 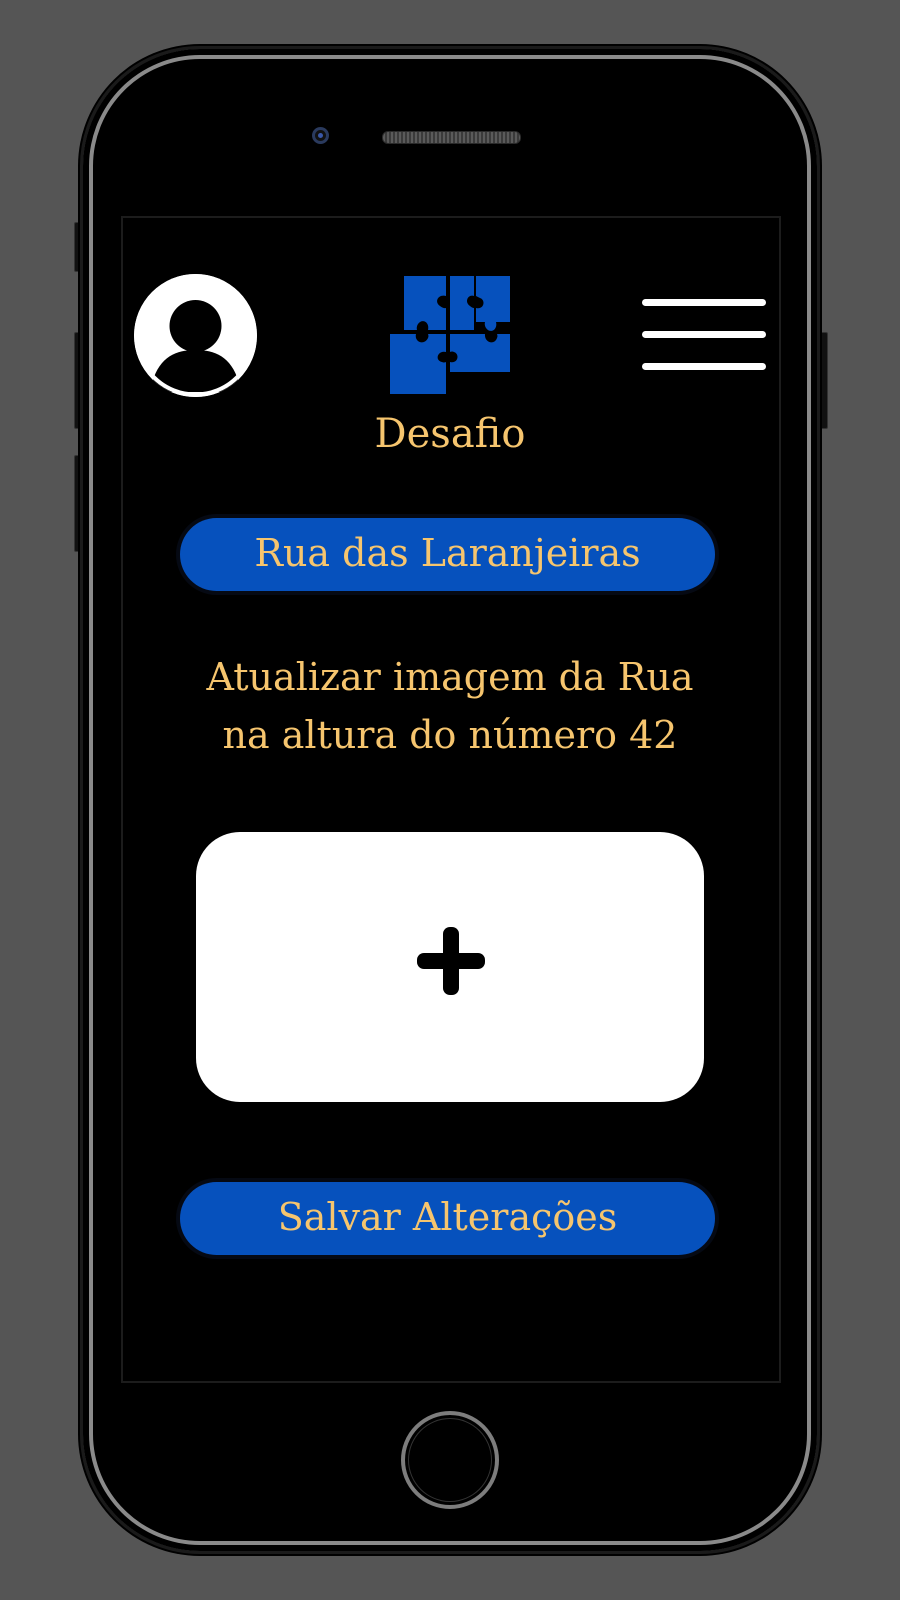 What do you see at coordinates (450, 677) in the screenshot?
I see `instruction-line-1: Atualizar imagem da Rua` at bounding box center [450, 677].